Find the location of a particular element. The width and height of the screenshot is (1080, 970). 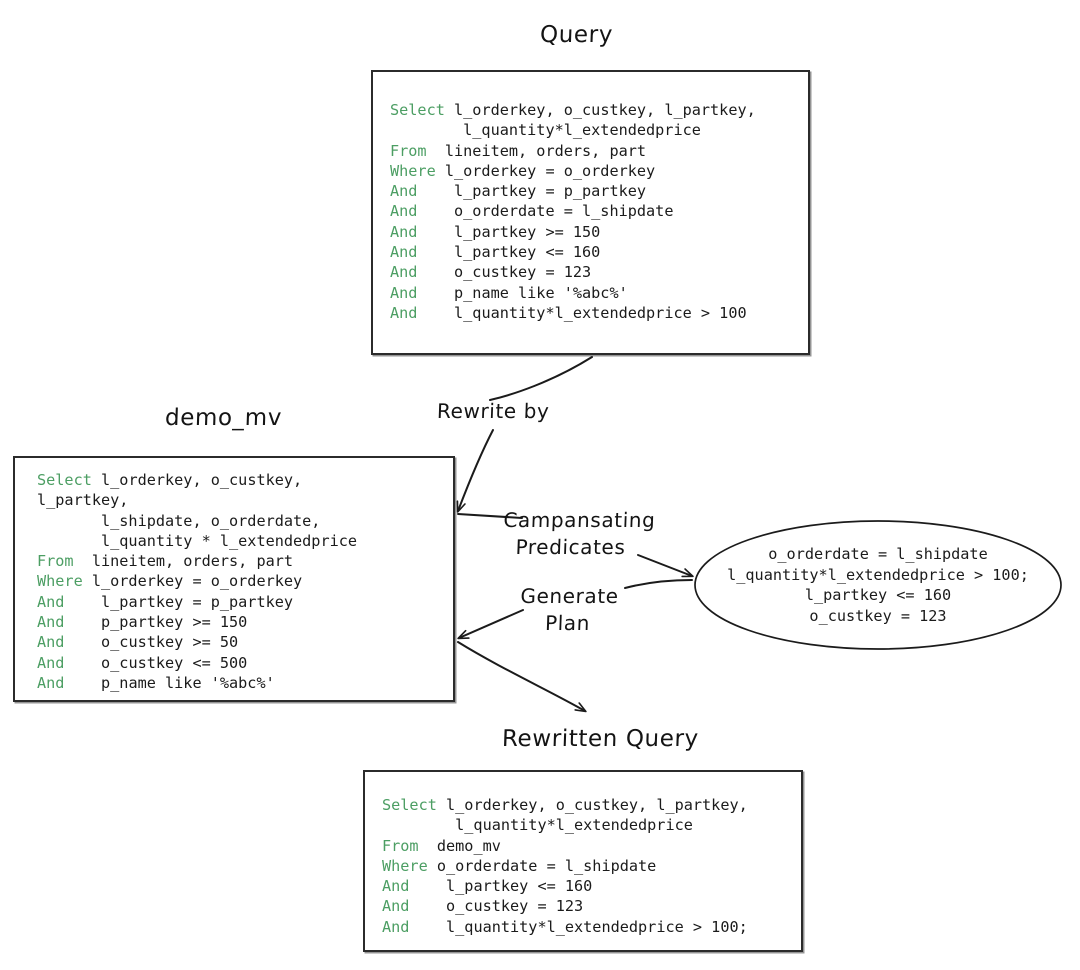

sql-text: o_custkey >= 50 is located at coordinates (151, 642).